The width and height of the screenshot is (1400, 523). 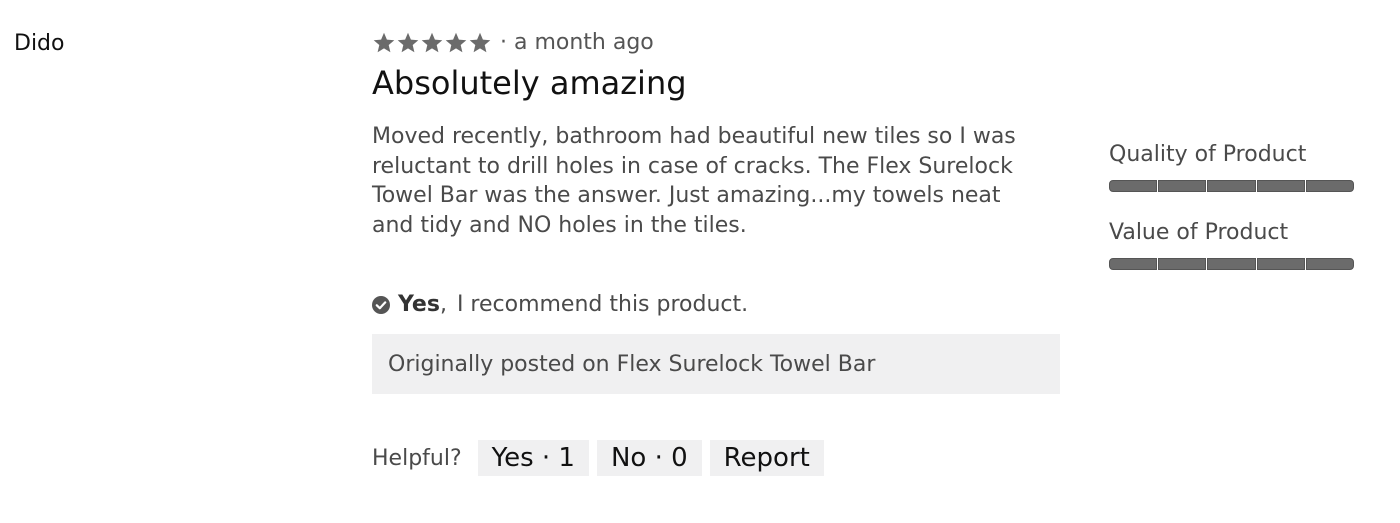 I want to click on rating-quality-meter, so click(x=1232, y=186).